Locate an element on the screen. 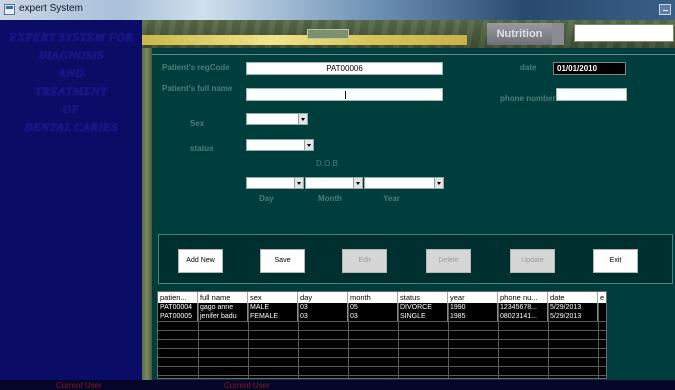 The image size is (675, 390). heading-line: TREATMENT is located at coordinates (71, 91).